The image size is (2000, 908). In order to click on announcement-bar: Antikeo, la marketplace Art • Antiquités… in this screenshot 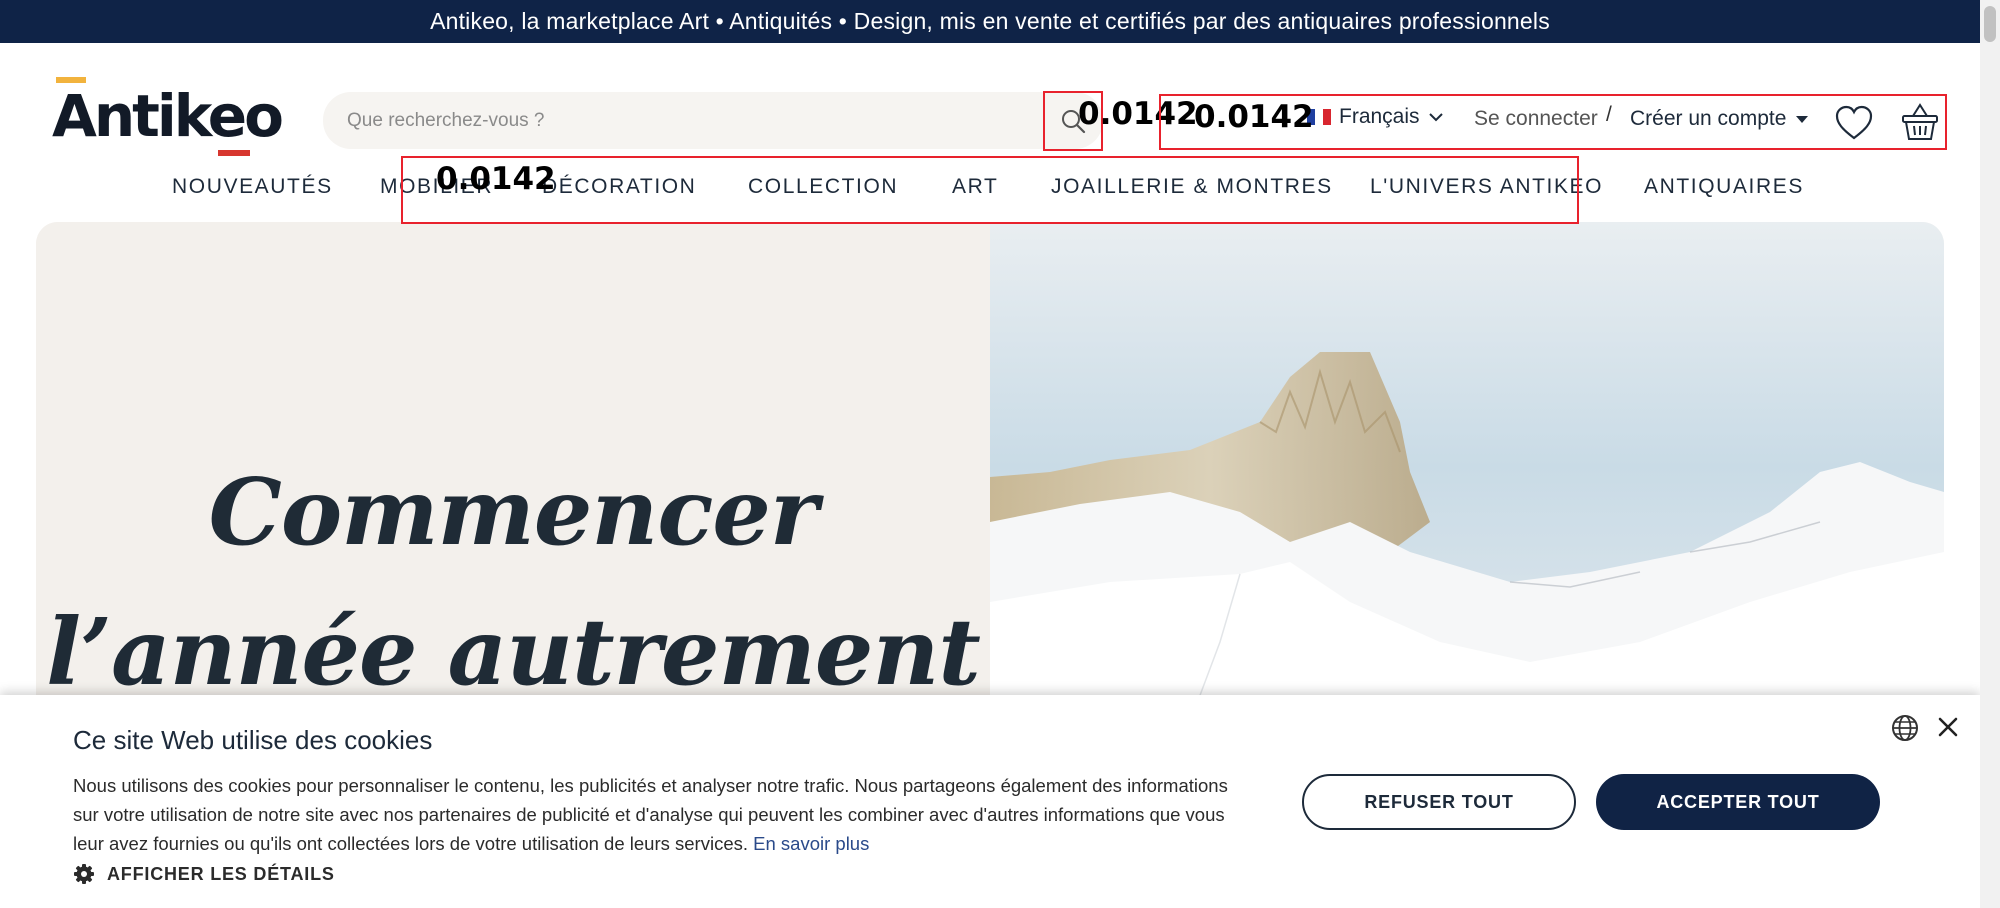, I will do `click(990, 21)`.